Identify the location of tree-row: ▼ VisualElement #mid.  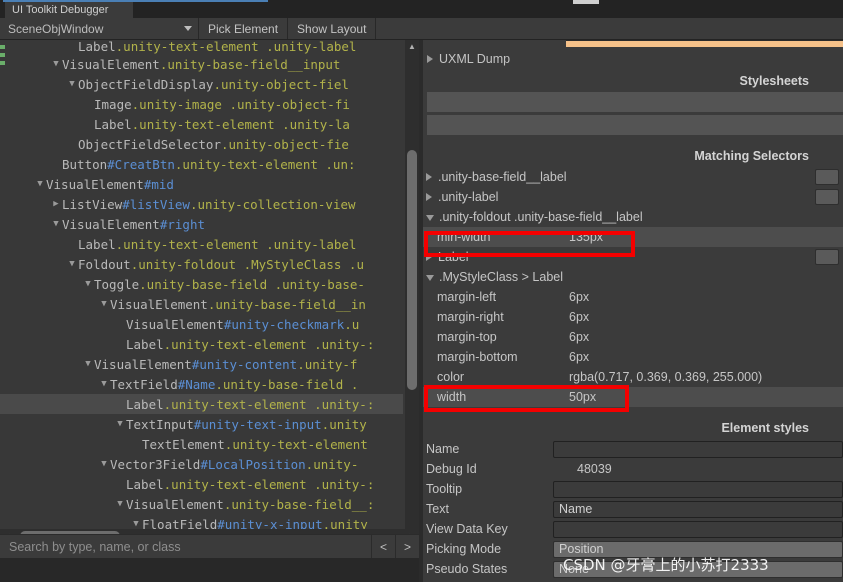
(201, 184).